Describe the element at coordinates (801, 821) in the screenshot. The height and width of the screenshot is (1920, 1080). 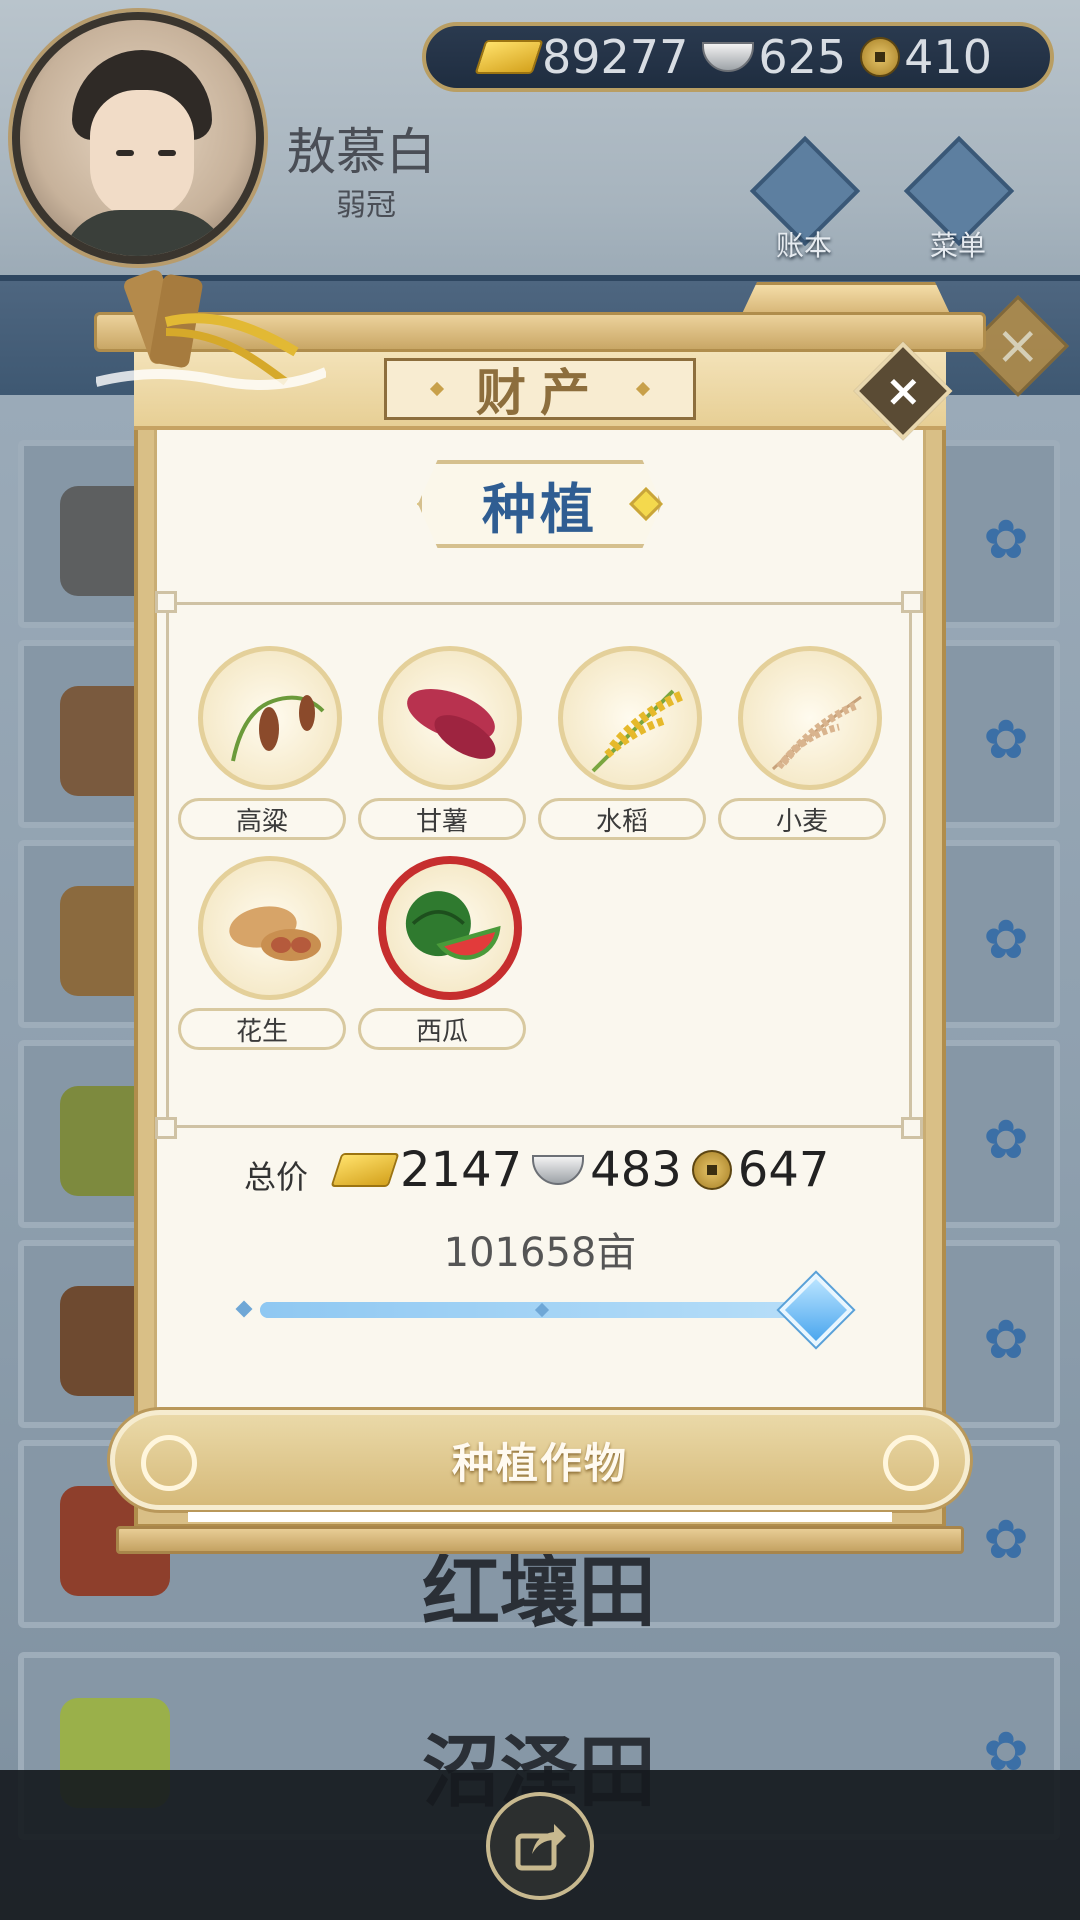
I see `crop-label: 小麦` at that location.